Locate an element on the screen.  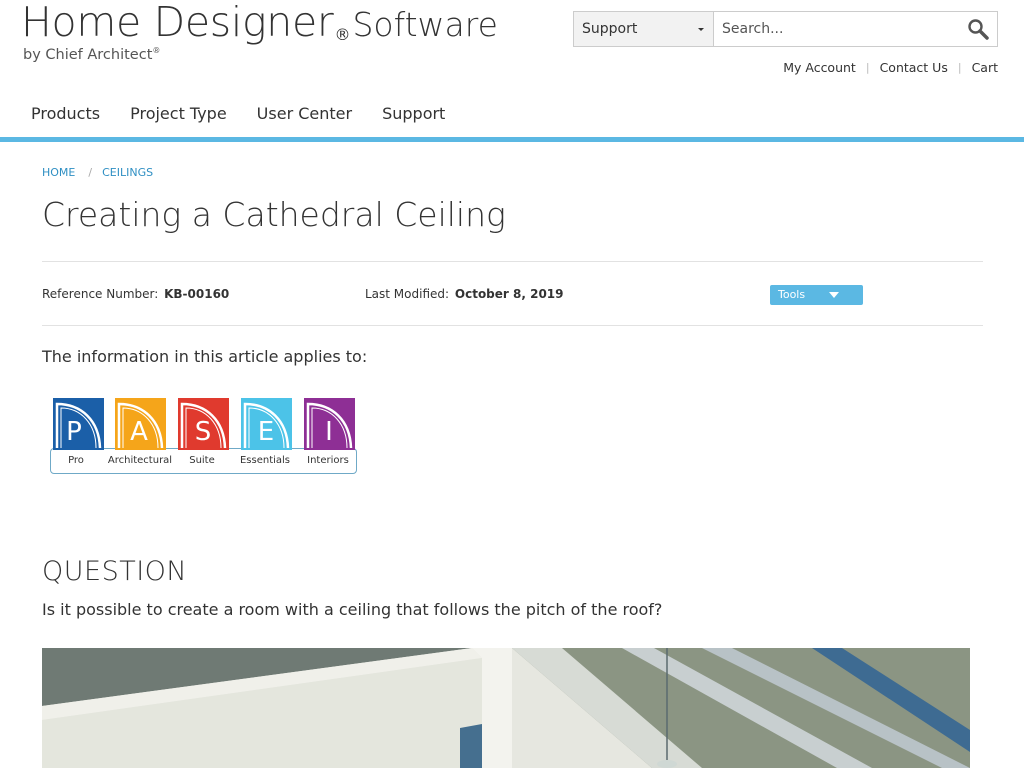
logo-byline-reg: ® is located at coordinates (156, 50).